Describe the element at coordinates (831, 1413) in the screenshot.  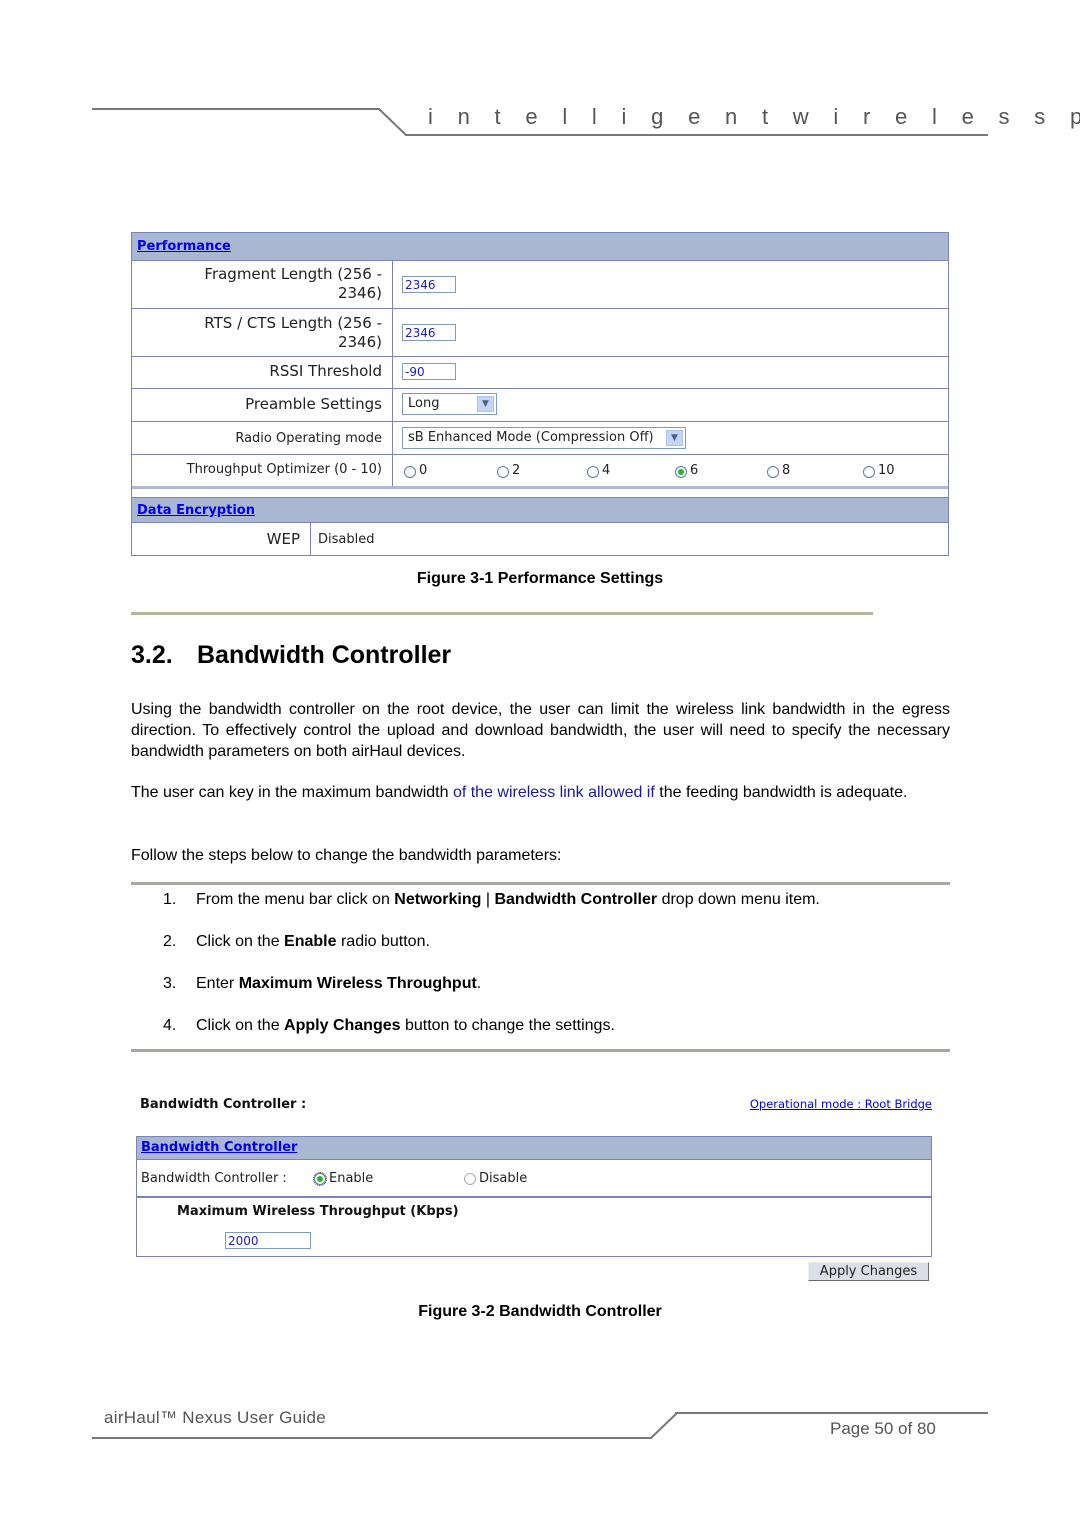
I see `footer-rule-right` at that location.